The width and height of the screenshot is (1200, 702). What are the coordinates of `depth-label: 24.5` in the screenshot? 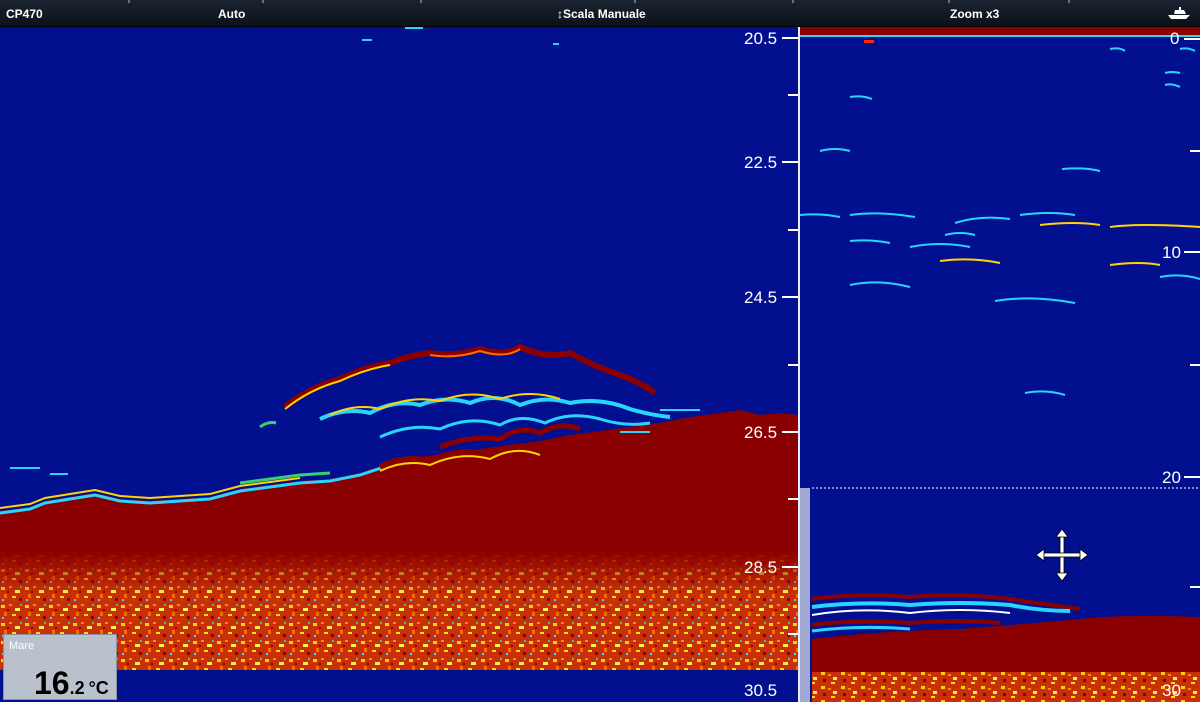 It's located at (761, 297).